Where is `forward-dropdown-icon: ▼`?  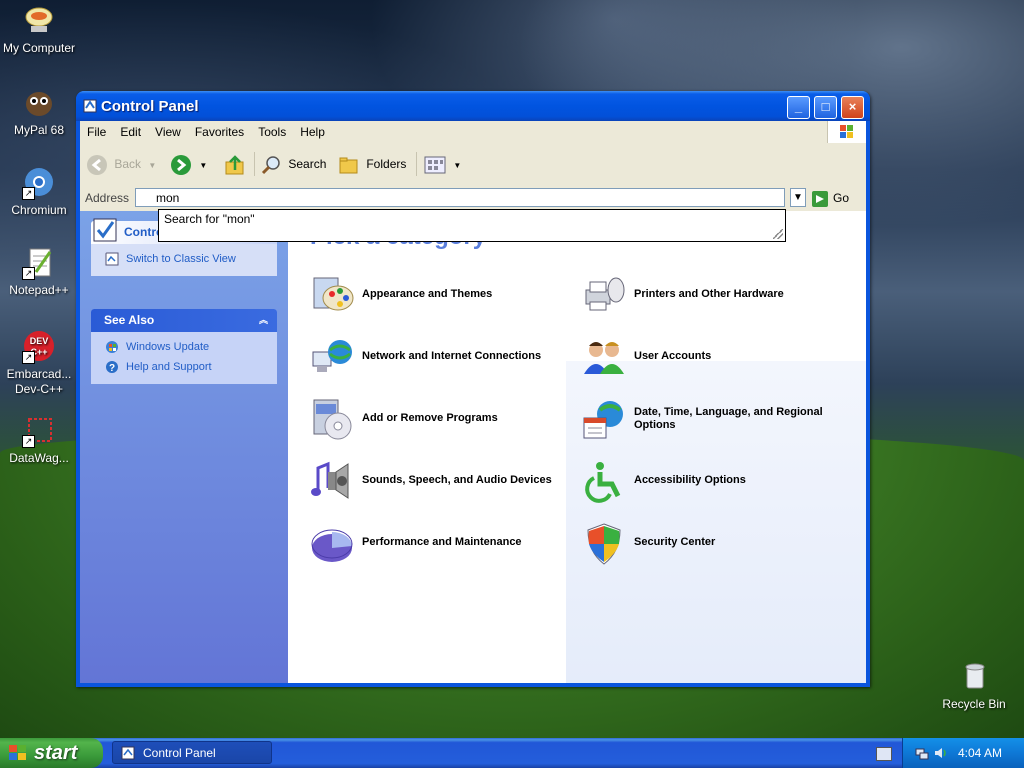 forward-dropdown-icon: ▼ is located at coordinates (203, 165).